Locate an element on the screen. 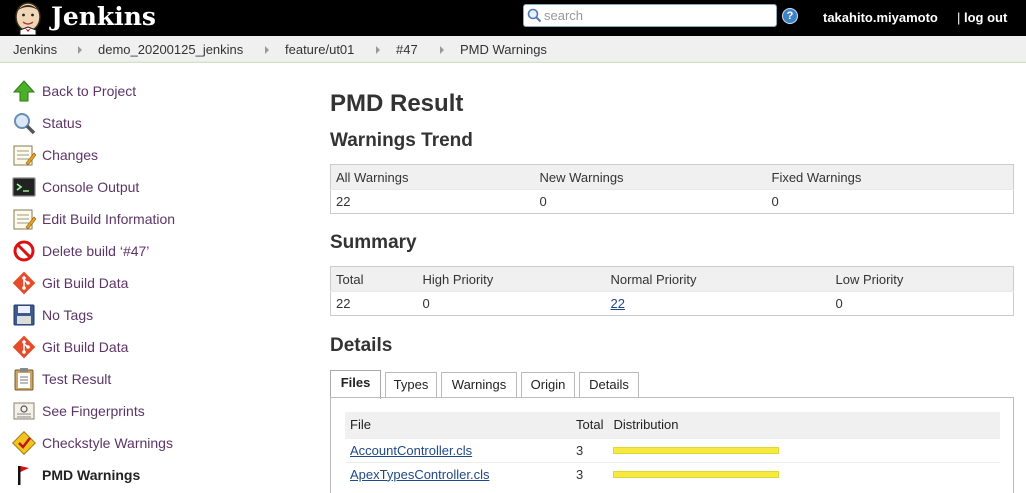  sidebar-item-label: Console Output is located at coordinates (91, 187).